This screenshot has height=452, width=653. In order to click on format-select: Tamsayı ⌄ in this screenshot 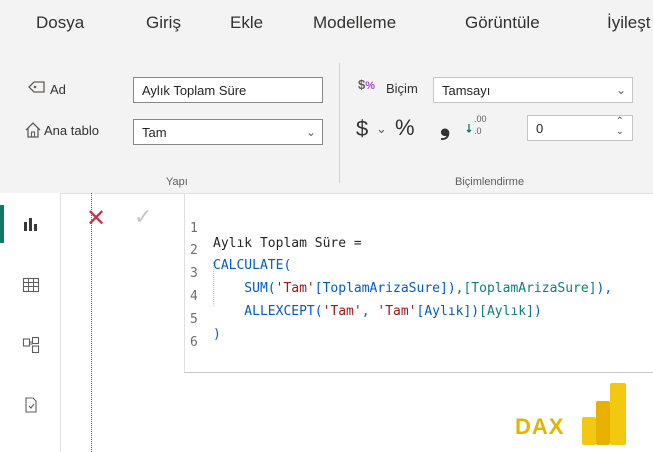, I will do `click(533, 90)`.